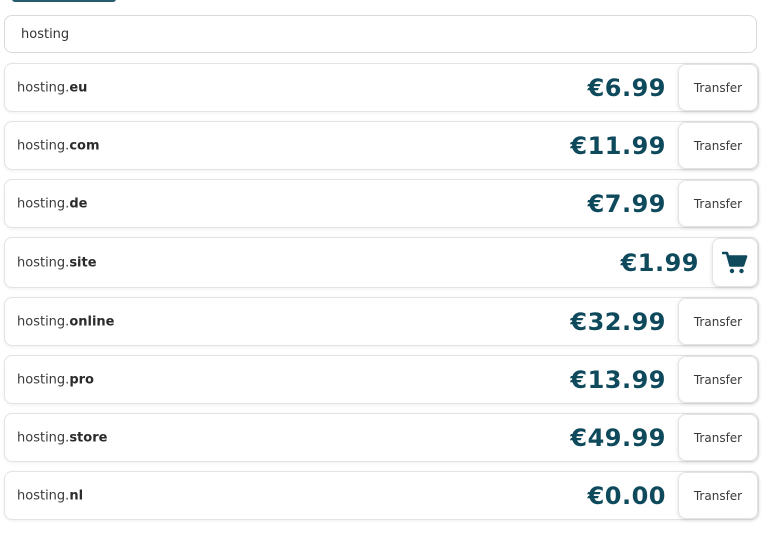 This screenshot has width=769, height=546. What do you see at coordinates (76, 495) in the screenshot?
I see `domain-tld: nl` at bounding box center [76, 495].